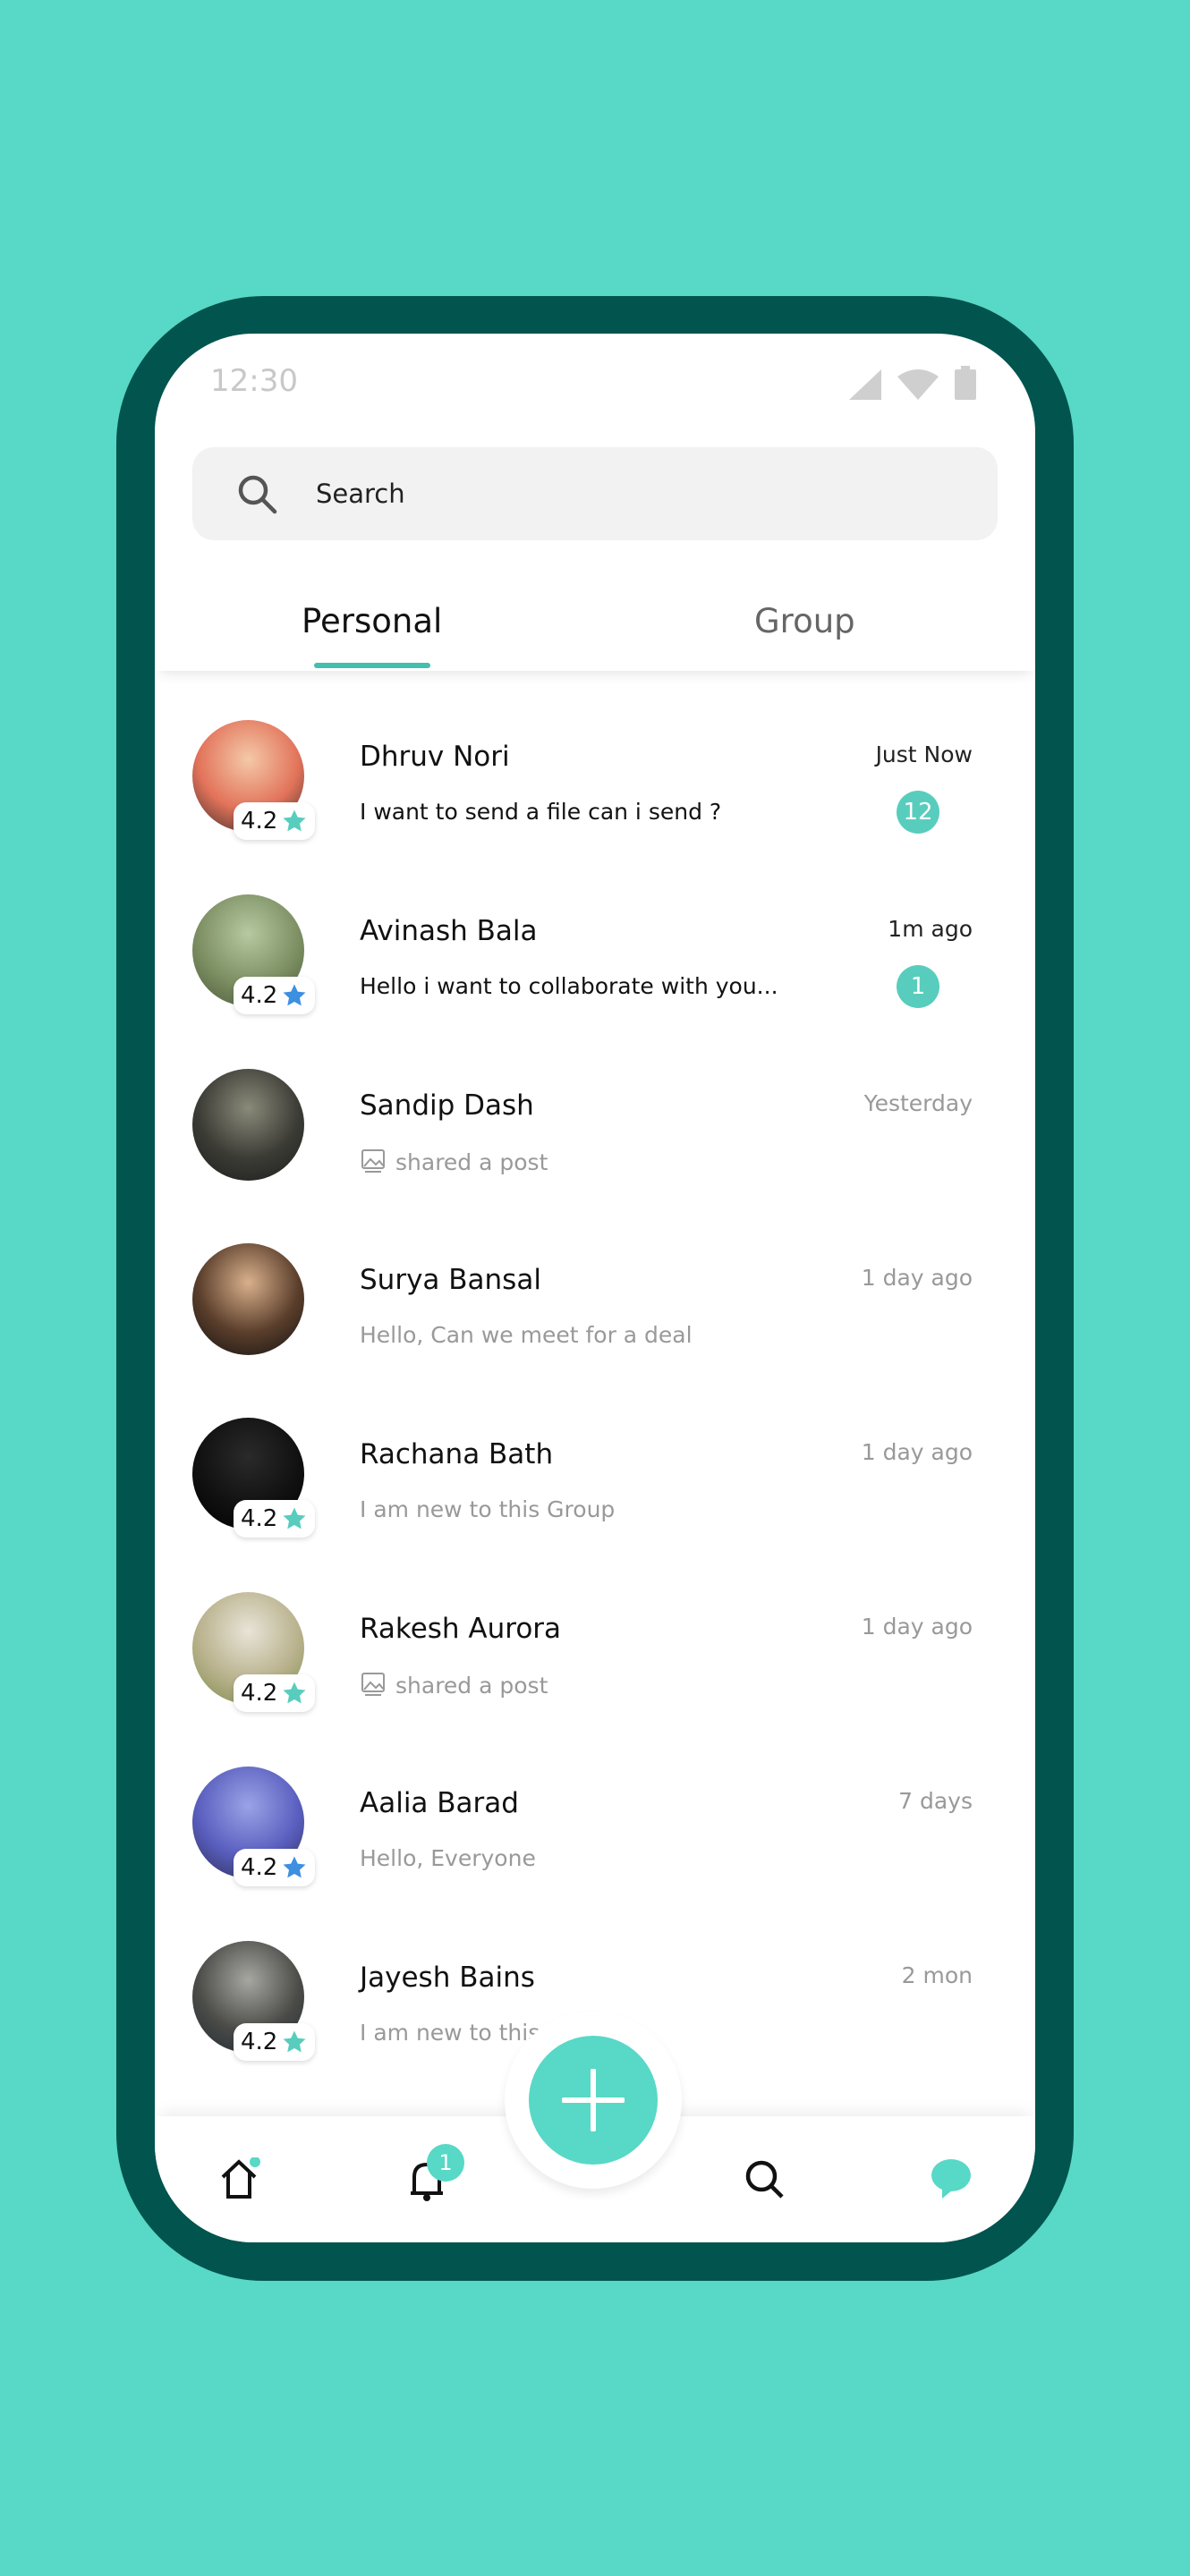 This screenshot has height=2576, width=1190. Describe the element at coordinates (918, 812) in the screenshot. I see `unread-badge: 12` at that location.